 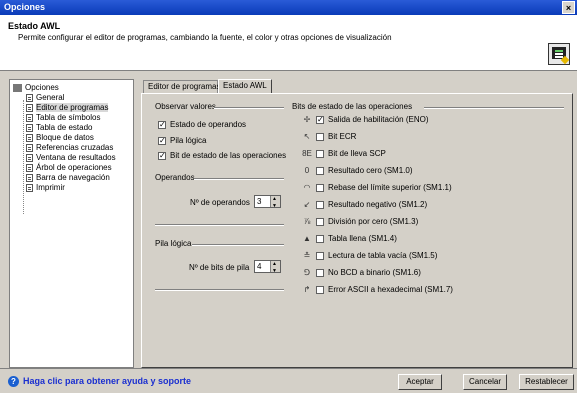 What do you see at coordinates (182, 141) in the screenshot?
I see `checkbox-pila-logica: ✓ Pila lógica` at bounding box center [182, 141].